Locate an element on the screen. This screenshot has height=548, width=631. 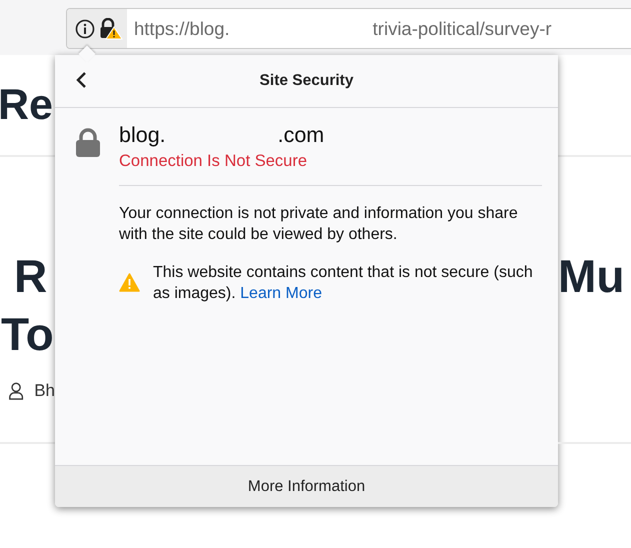
person-icon is located at coordinates (16, 391).